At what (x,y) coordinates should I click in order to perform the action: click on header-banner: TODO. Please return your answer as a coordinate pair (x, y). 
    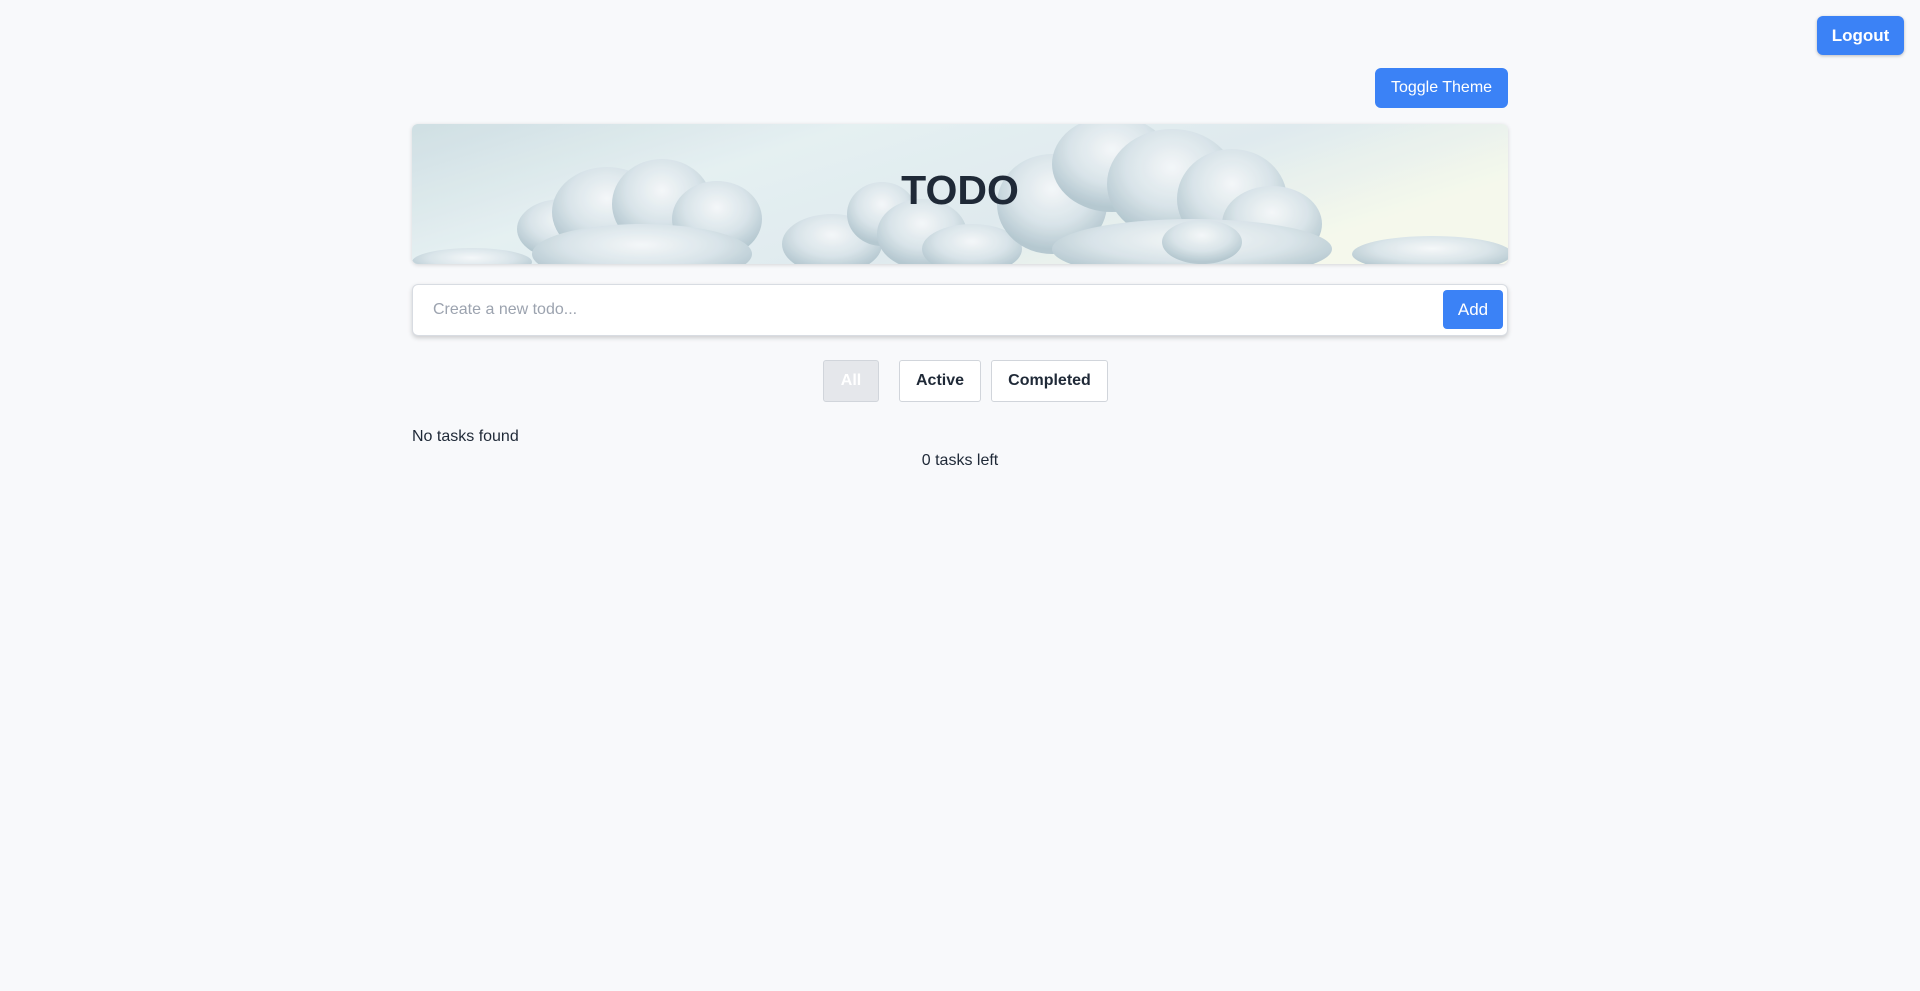
    Looking at the image, I should click on (960, 194).